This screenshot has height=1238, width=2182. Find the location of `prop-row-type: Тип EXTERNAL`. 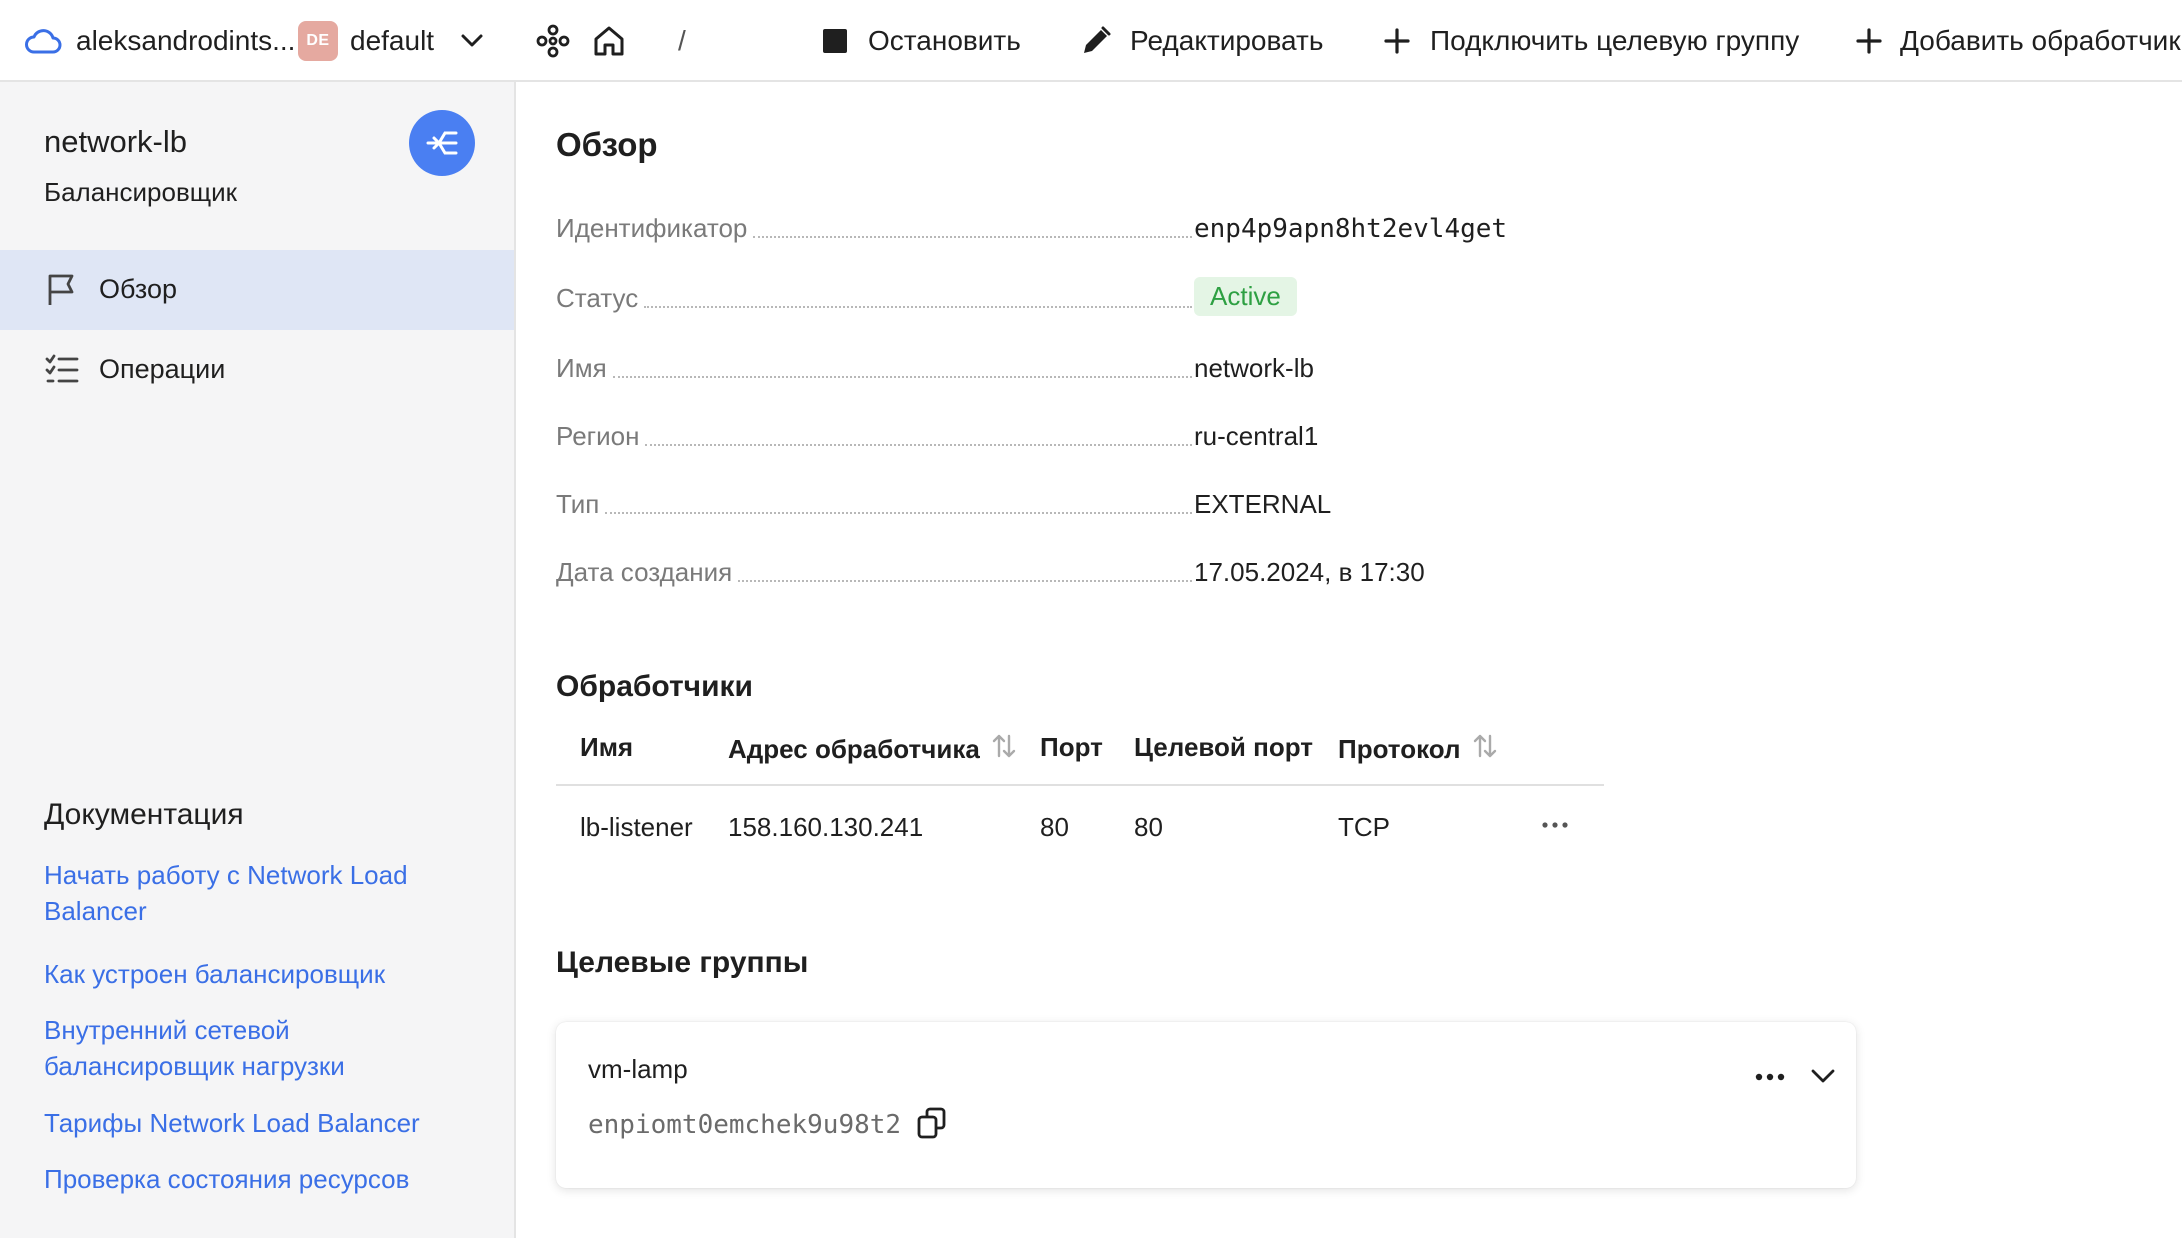

prop-row-type: Тип EXTERNAL is located at coordinates (1026, 504).